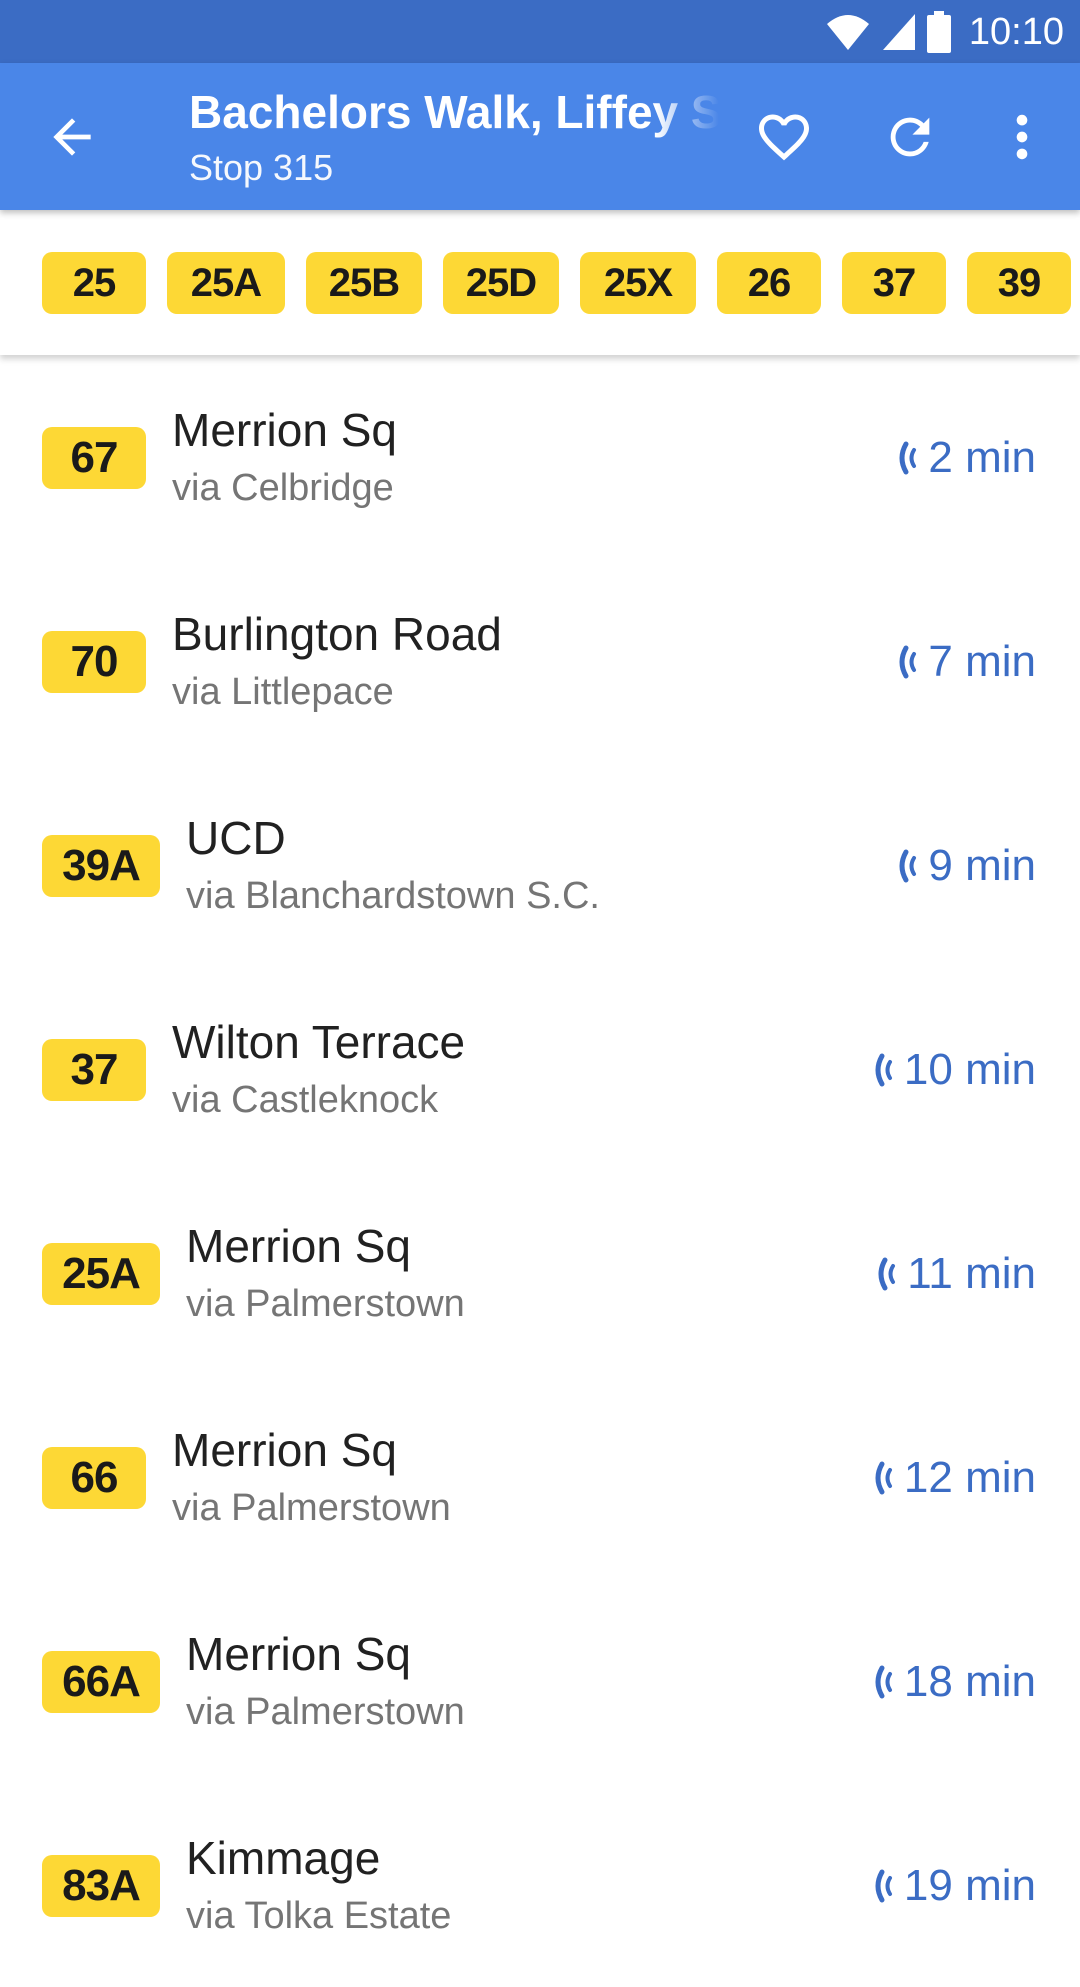 This screenshot has height=1987, width=1080. I want to click on status-icons: 10:10, so click(944, 32).